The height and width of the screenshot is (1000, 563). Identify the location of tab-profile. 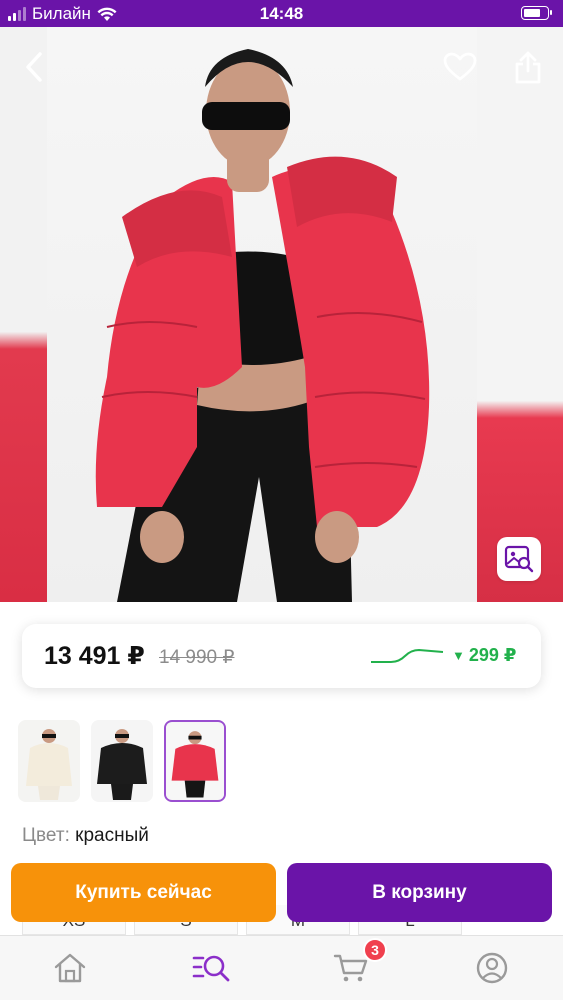
(492, 968).